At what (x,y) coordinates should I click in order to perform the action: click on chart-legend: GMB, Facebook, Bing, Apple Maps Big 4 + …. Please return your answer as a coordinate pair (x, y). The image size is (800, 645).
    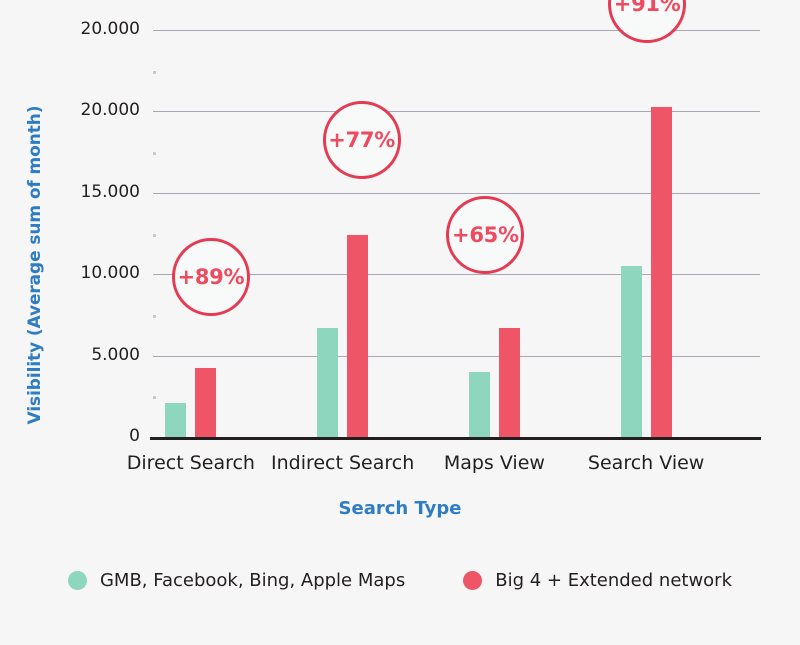
    Looking at the image, I should click on (400, 580).